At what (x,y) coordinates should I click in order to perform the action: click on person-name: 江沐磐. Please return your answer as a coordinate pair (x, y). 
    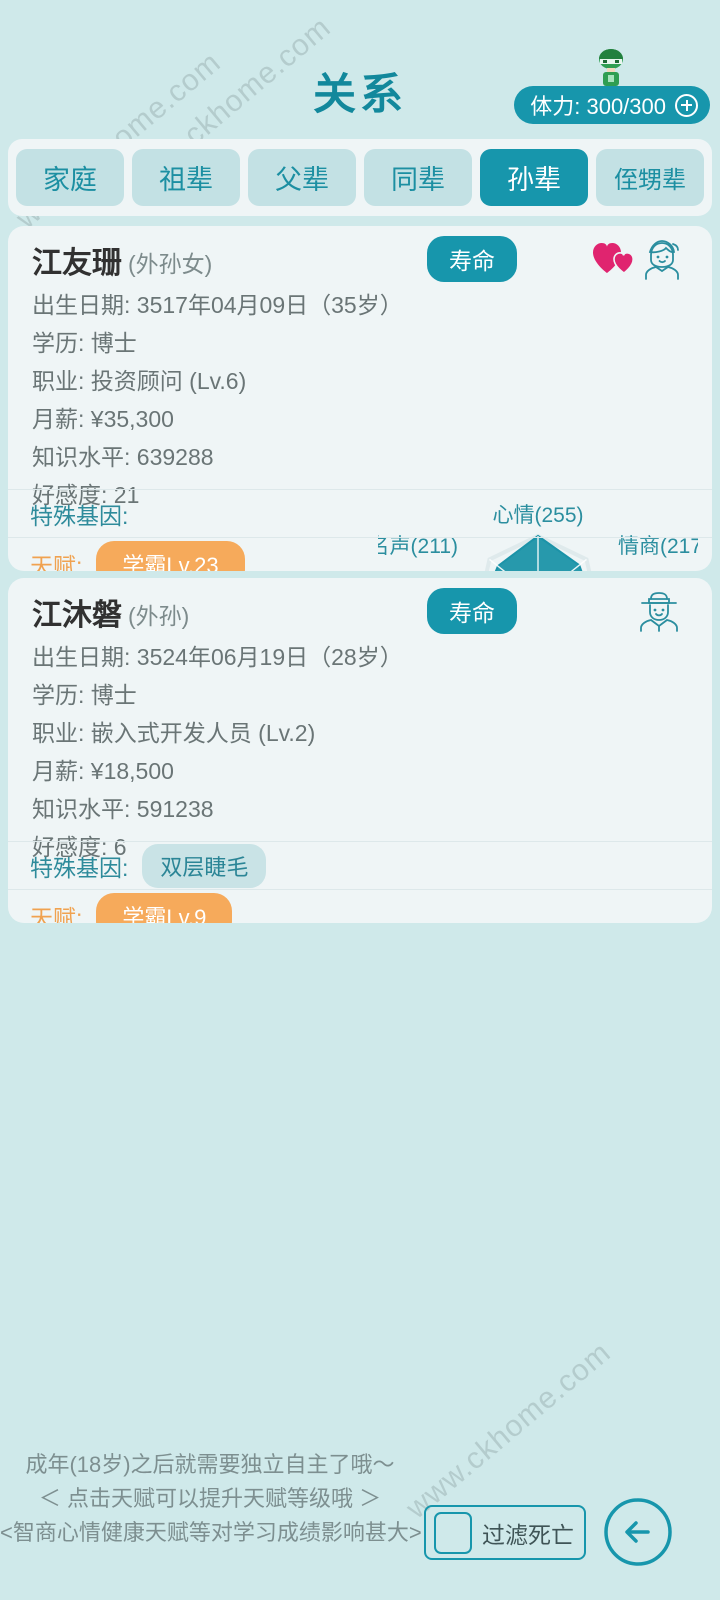
    Looking at the image, I should click on (77, 615).